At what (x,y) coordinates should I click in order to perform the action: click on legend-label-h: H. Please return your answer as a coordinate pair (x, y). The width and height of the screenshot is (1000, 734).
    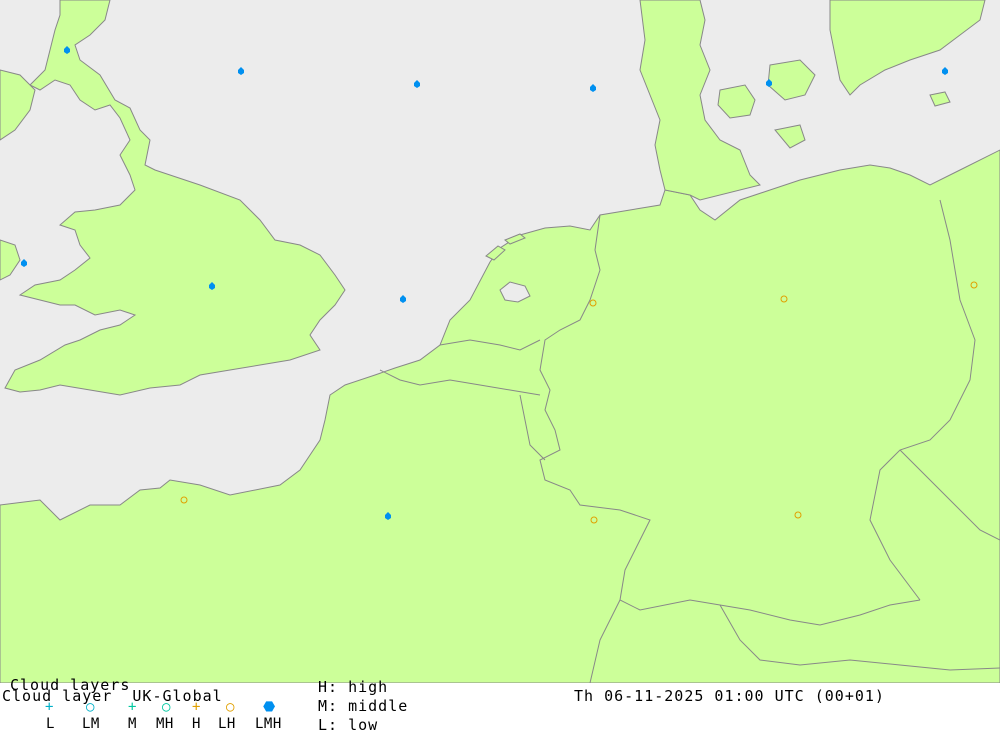
    Looking at the image, I should click on (196, 724).